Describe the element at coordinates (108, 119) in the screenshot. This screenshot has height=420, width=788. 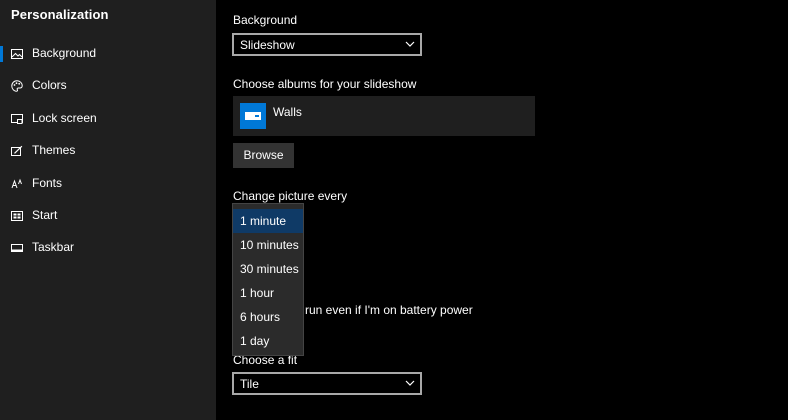
I see `sidebar-item-lock-screen: Lock screen` at that location.